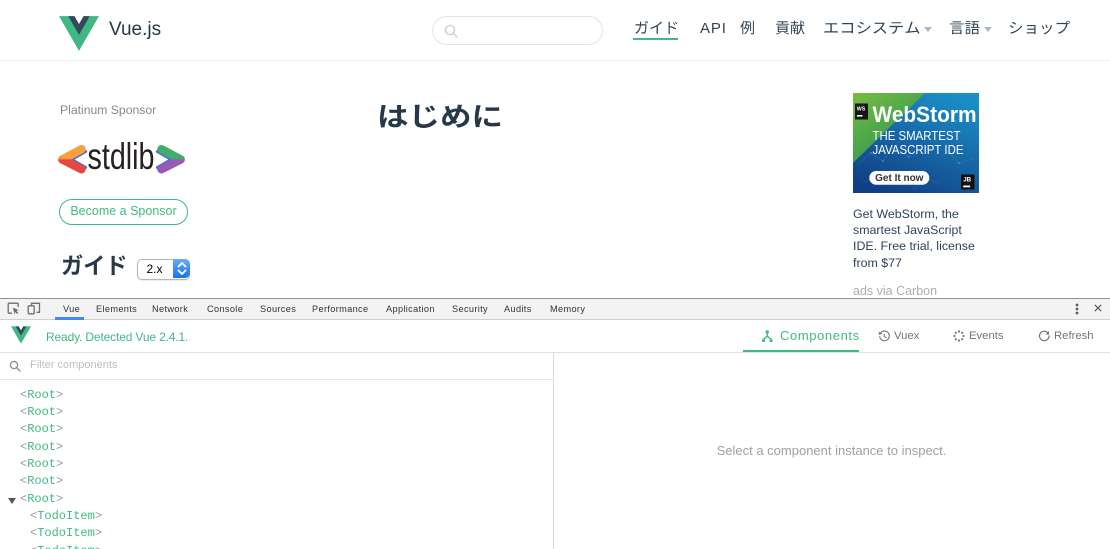 This screenshot has width=1110, height=549. I want to click on svg-text: WebStorm, so click(925, 114).